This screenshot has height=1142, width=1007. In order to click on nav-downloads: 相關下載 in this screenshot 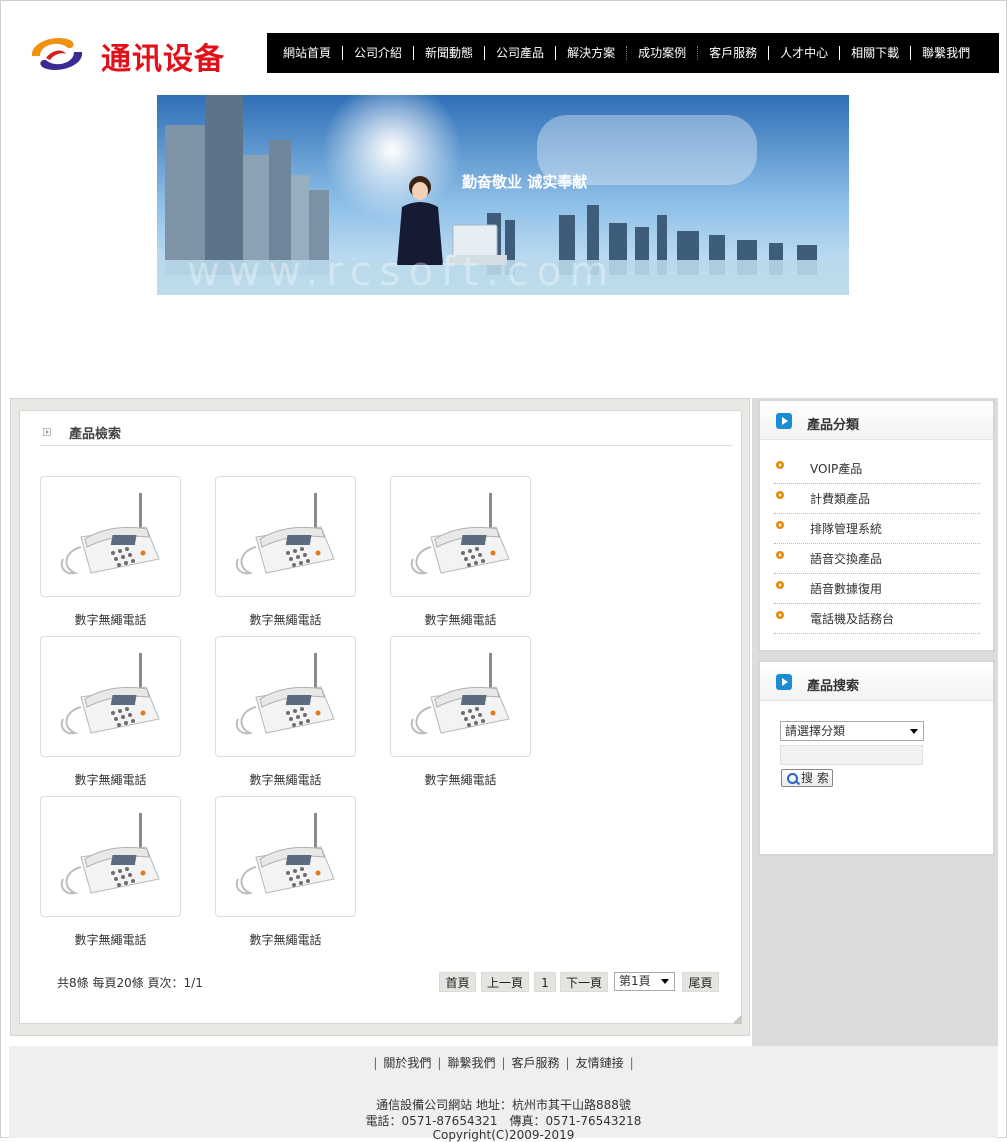, I will do `click(874, 53)`.